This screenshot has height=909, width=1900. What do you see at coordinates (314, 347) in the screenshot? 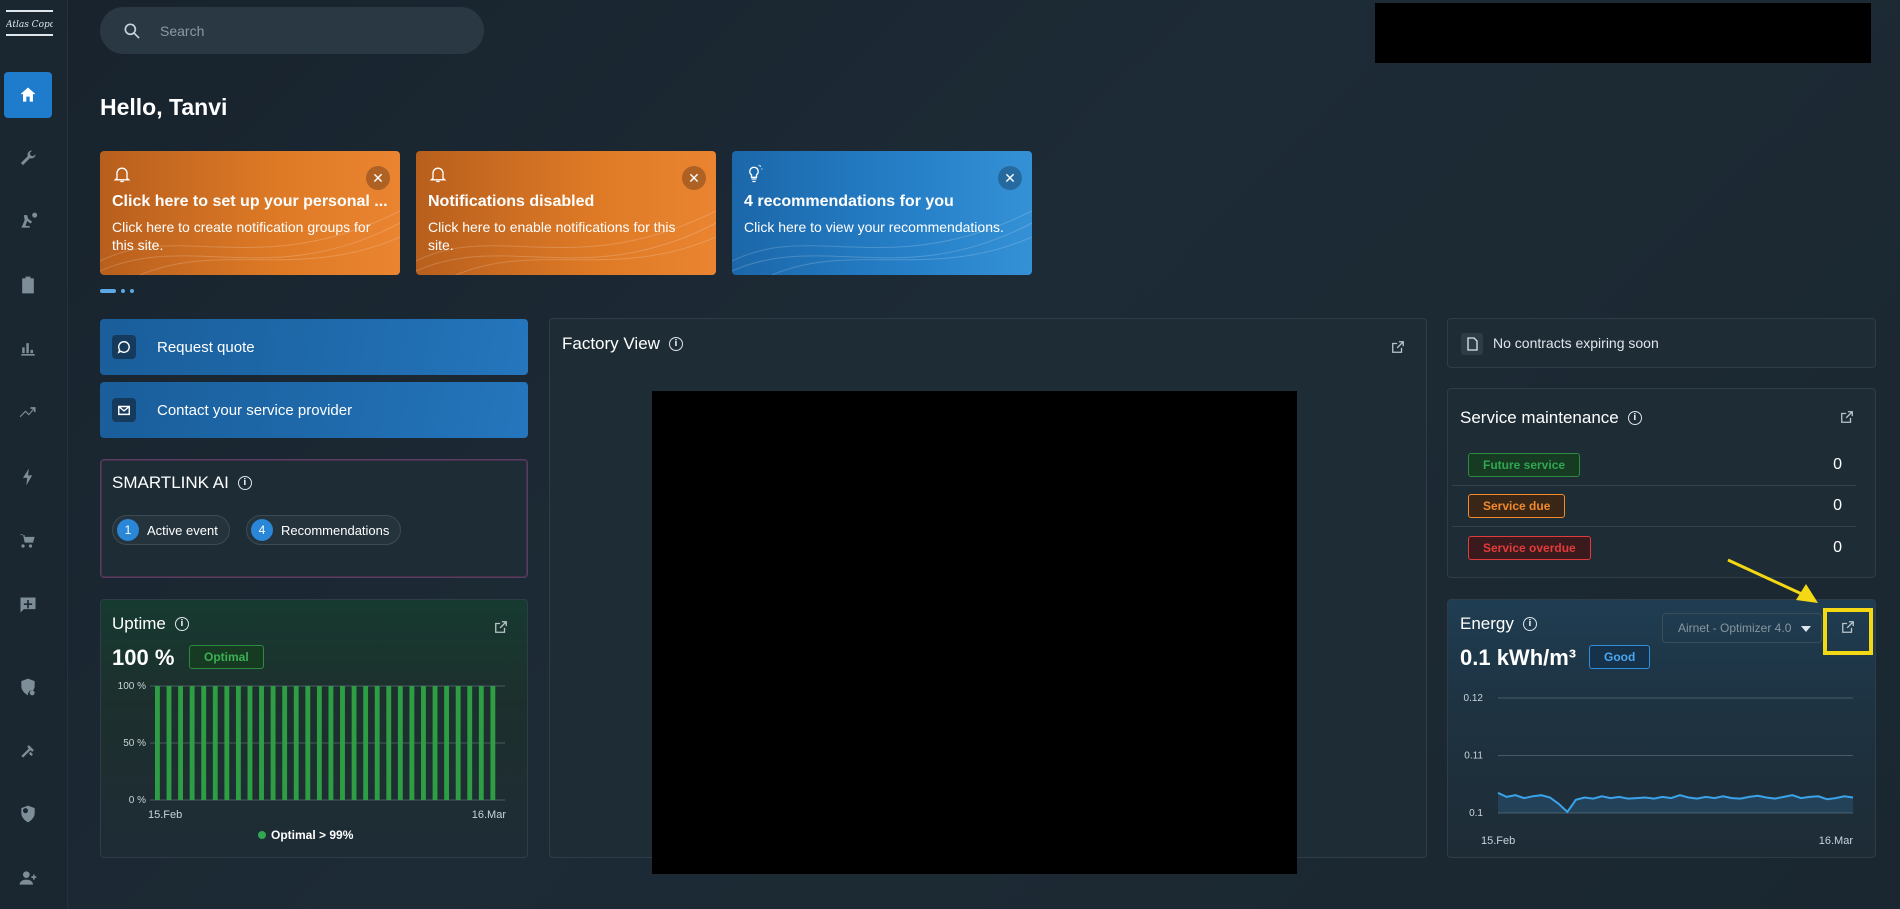
I see `request-quote-button: Request quote` at bounding box center [314, 347].